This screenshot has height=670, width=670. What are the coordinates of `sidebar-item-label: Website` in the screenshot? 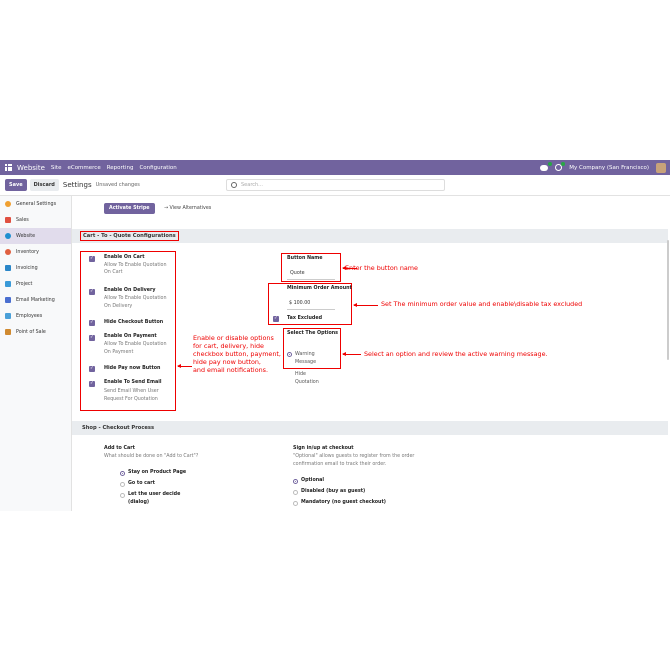 It's located at (26, 236).